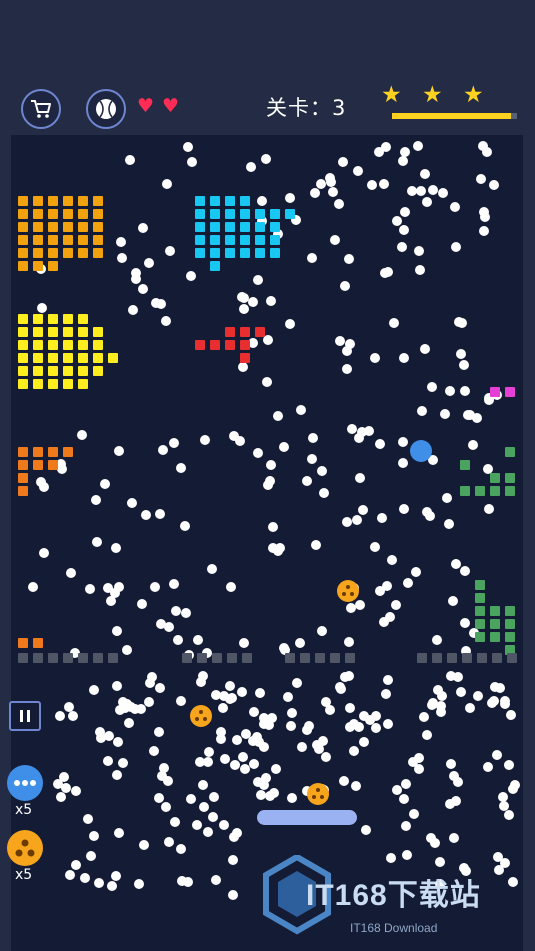  What do you see at coordinates (306, 108) in the screenshot?
I see `level-label: 关卡：3` at bounding box center [306, 108].